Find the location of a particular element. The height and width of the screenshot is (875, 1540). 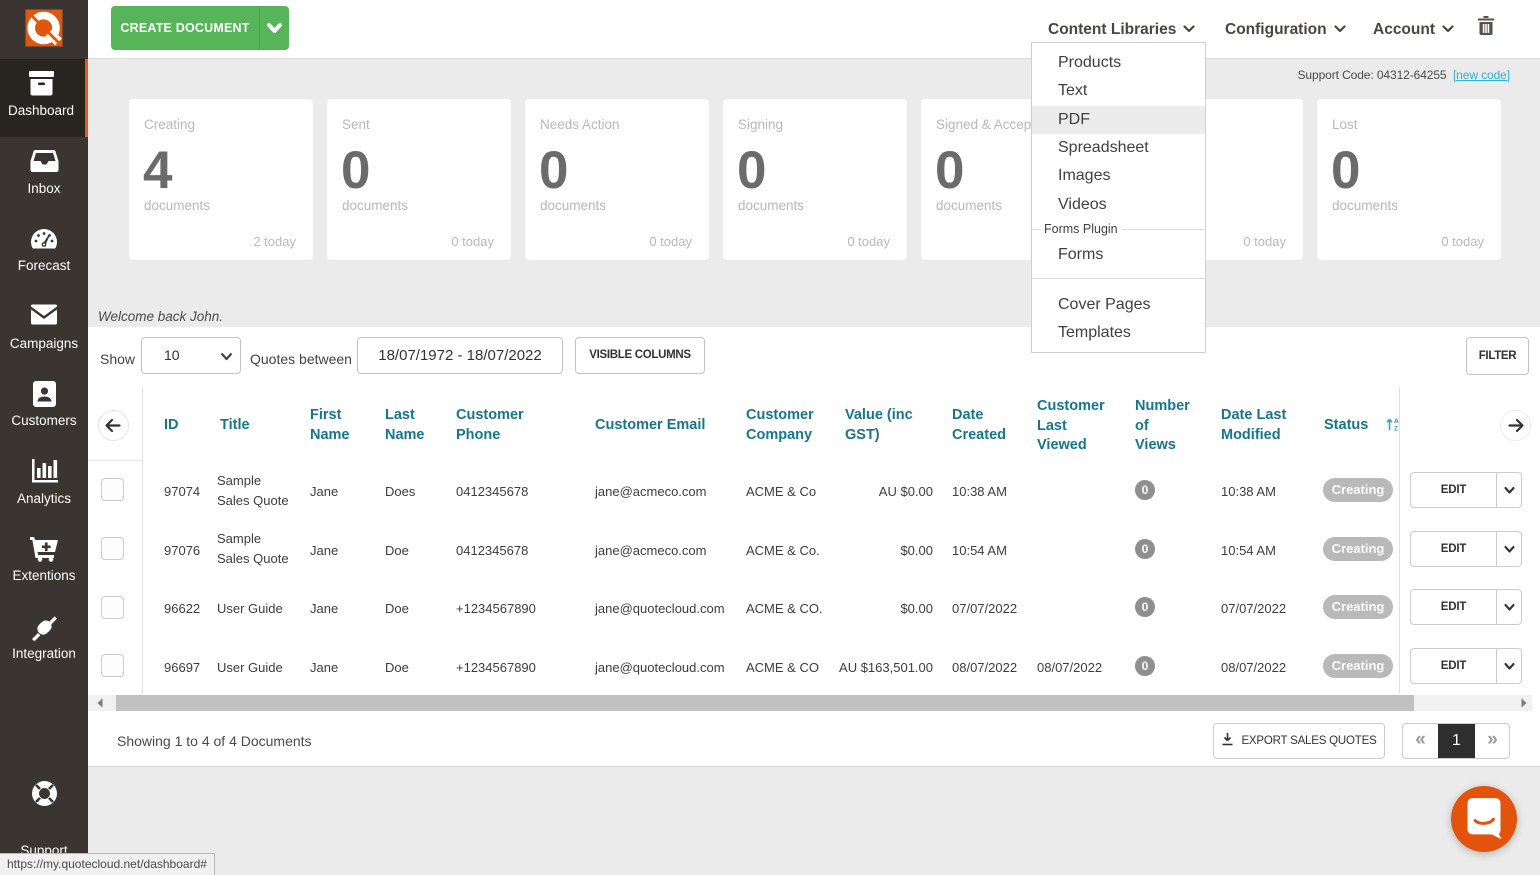

svg-text: Z is located at coordinates (1396, 429).